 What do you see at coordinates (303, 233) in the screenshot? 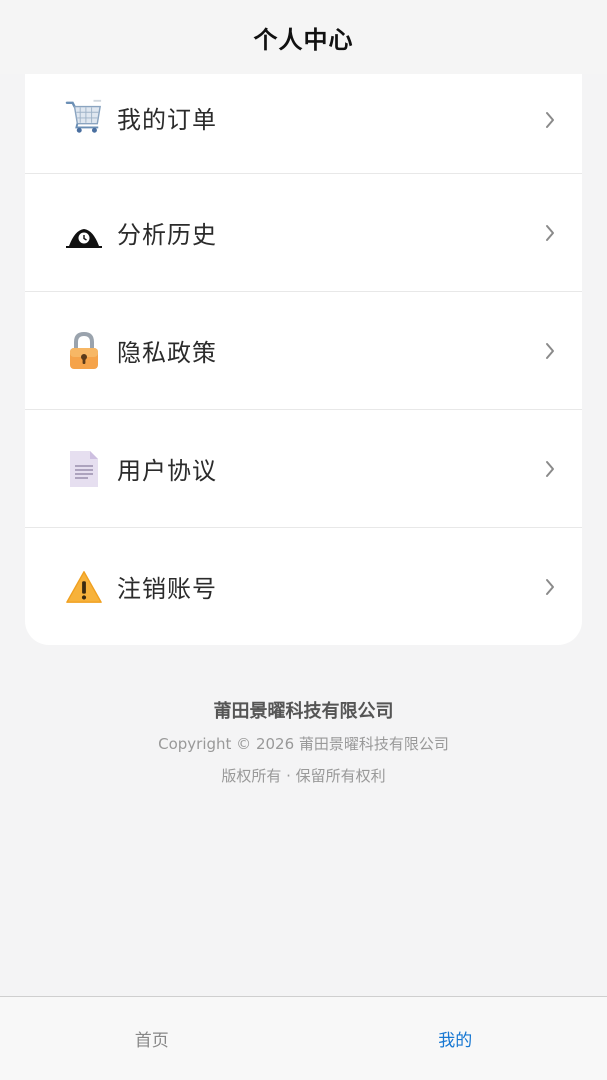
I see `menu-item-history: 分析历史` at bounding box center [303, 233].